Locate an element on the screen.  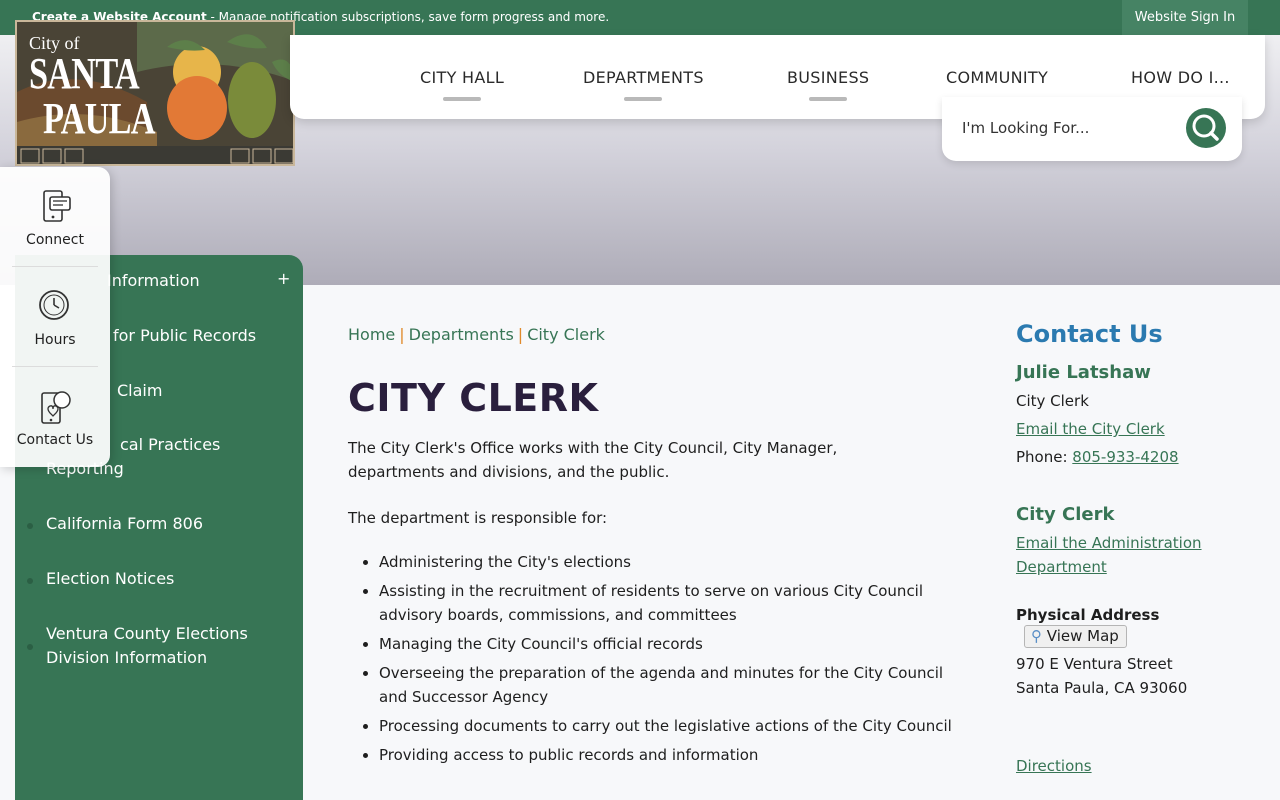
logo-paula: PAULA is located at coordinates (99, 118).